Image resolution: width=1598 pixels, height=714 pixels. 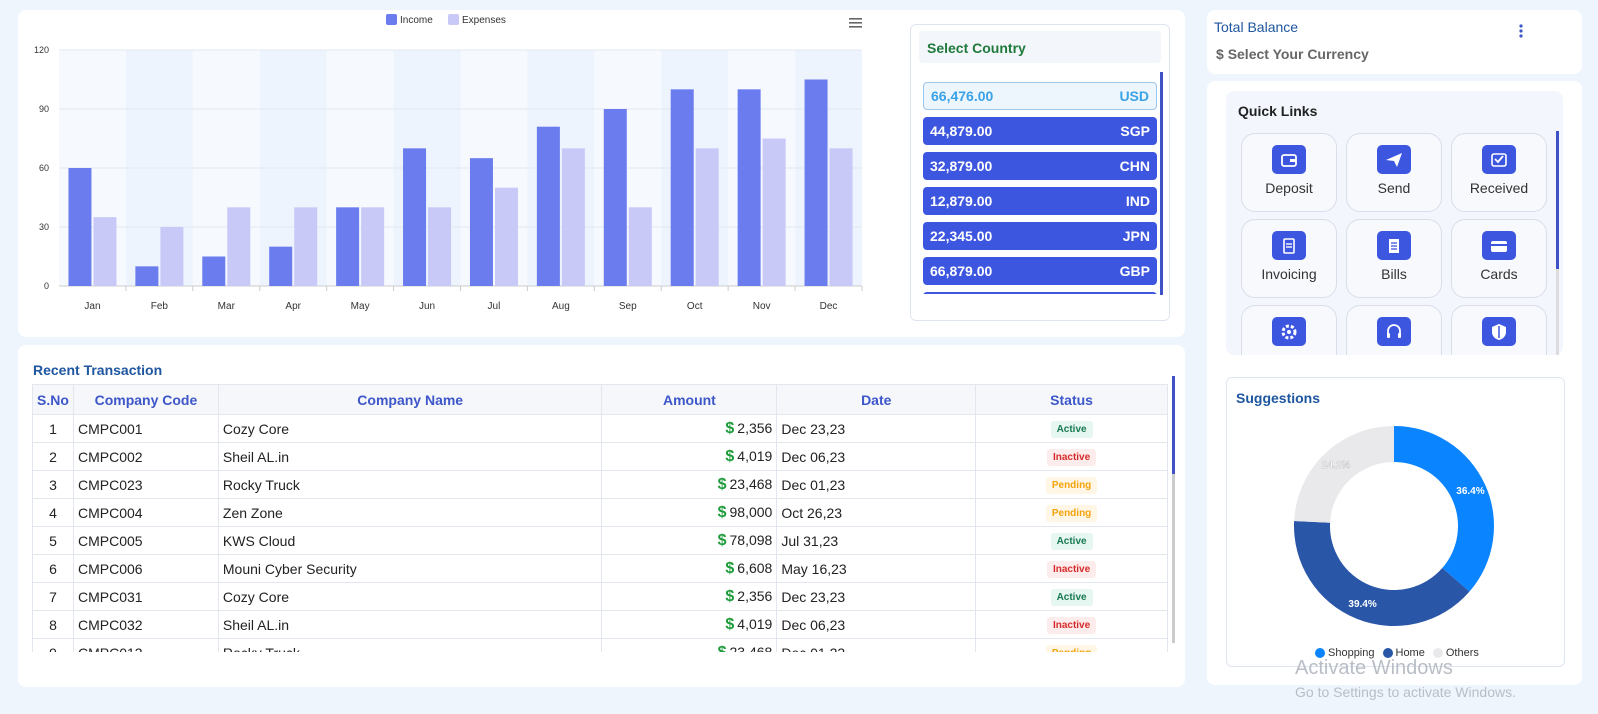 I want to click on y-tick-label: 120, so click(x=41, y=50).